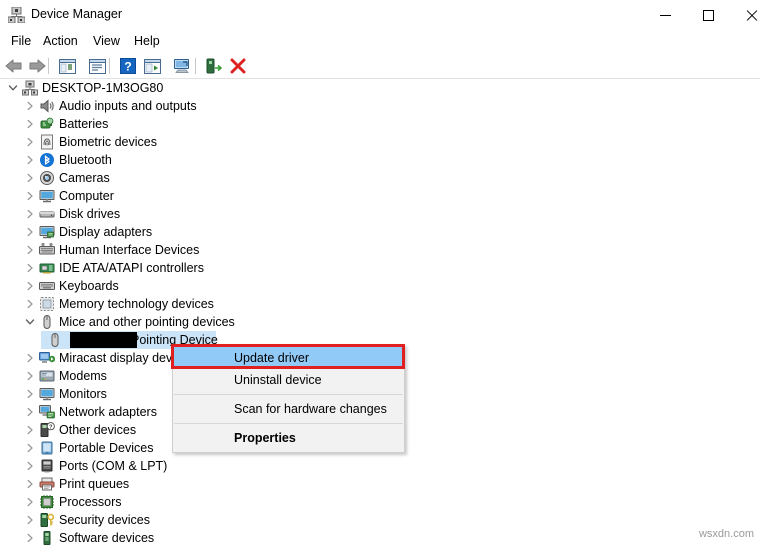 This screenshot has width=760, height=545. I want to click on tree-item-human-interface-devices: Human Interface Devices, so click(380, 250).